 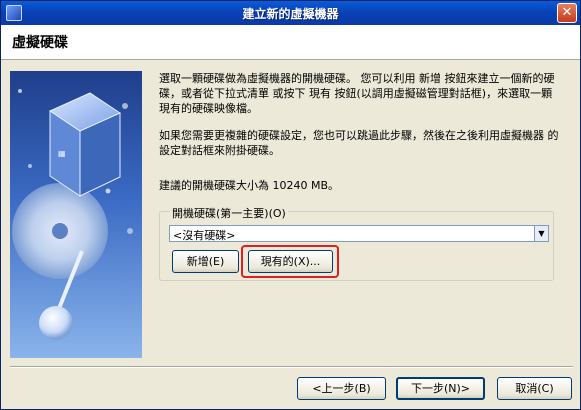 I want to click on footer-divider, so click(x=291, y=367).